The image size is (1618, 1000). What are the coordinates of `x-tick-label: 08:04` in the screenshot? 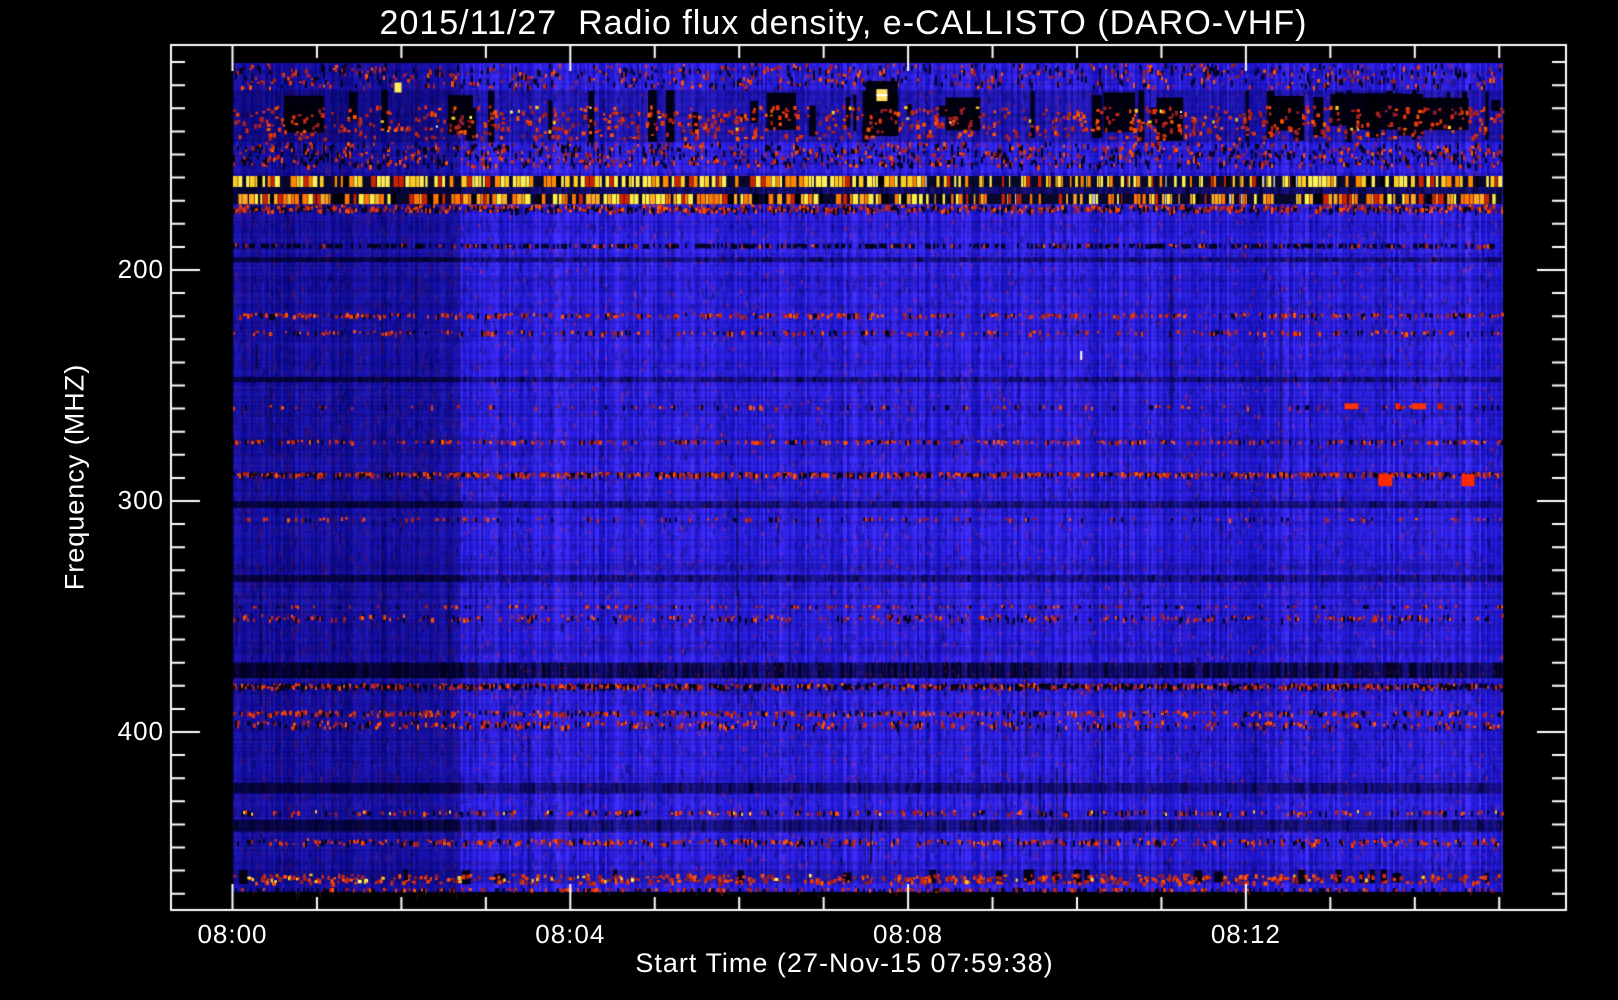 It's located at (570, 934).